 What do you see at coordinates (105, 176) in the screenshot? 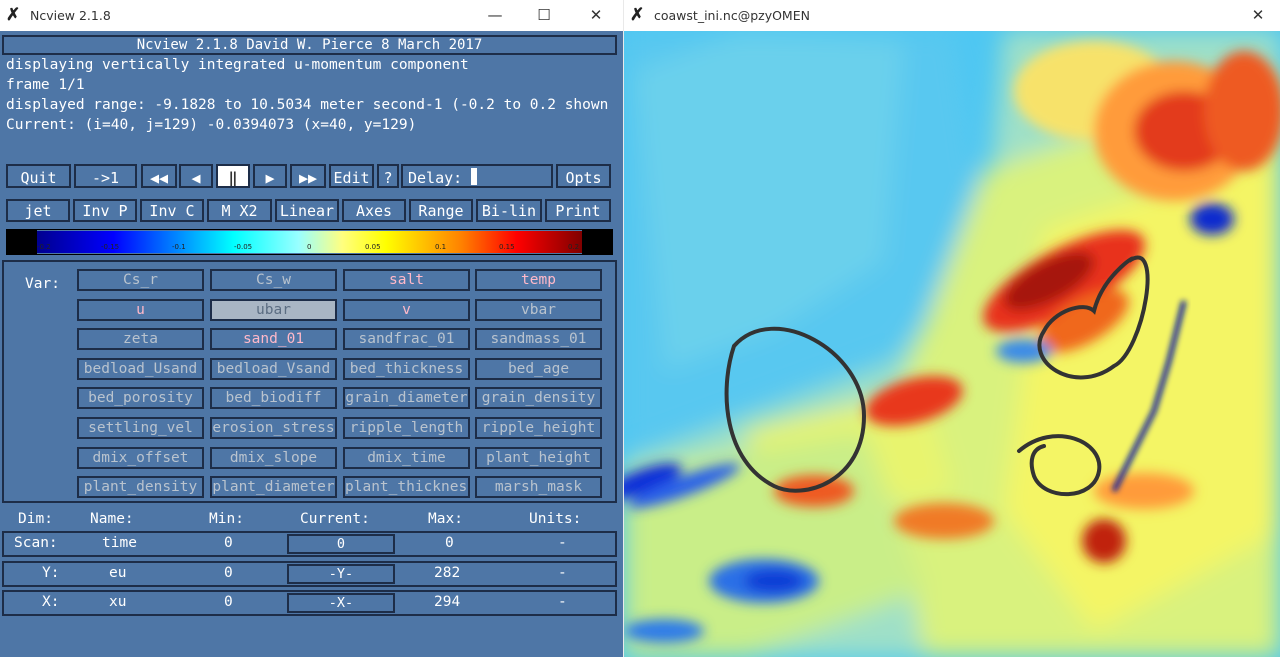
I see `goto-first-button: ->1` at bounding box center [105, 176].